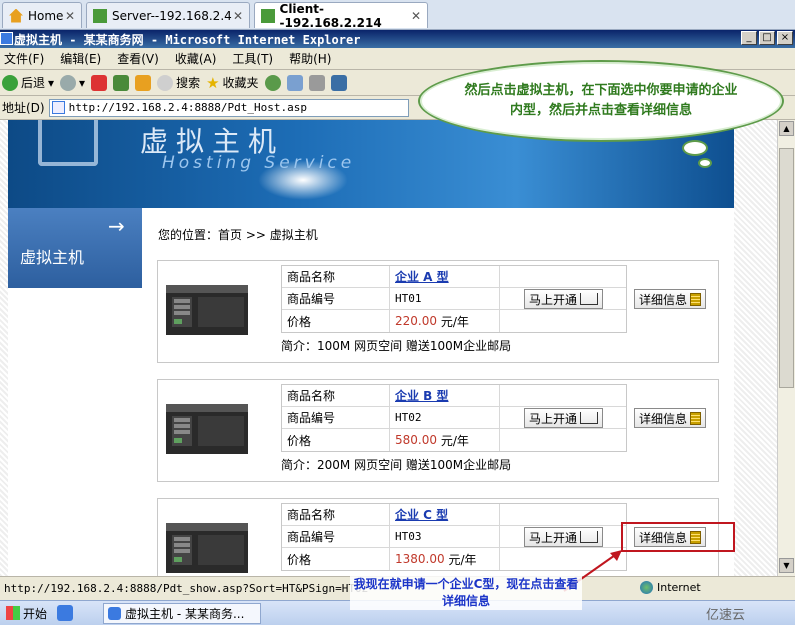 The width and height of the screenshot is (795, 625). Describe the element at coordinates (786, 268) in the screenshot. I see `scroll-thumb` at that location.